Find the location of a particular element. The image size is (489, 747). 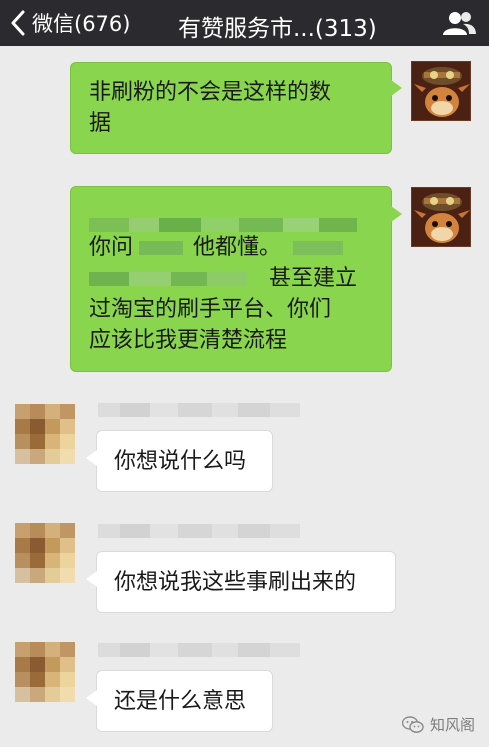

back-label: 微信(676) is located at coordinates (81, 24).